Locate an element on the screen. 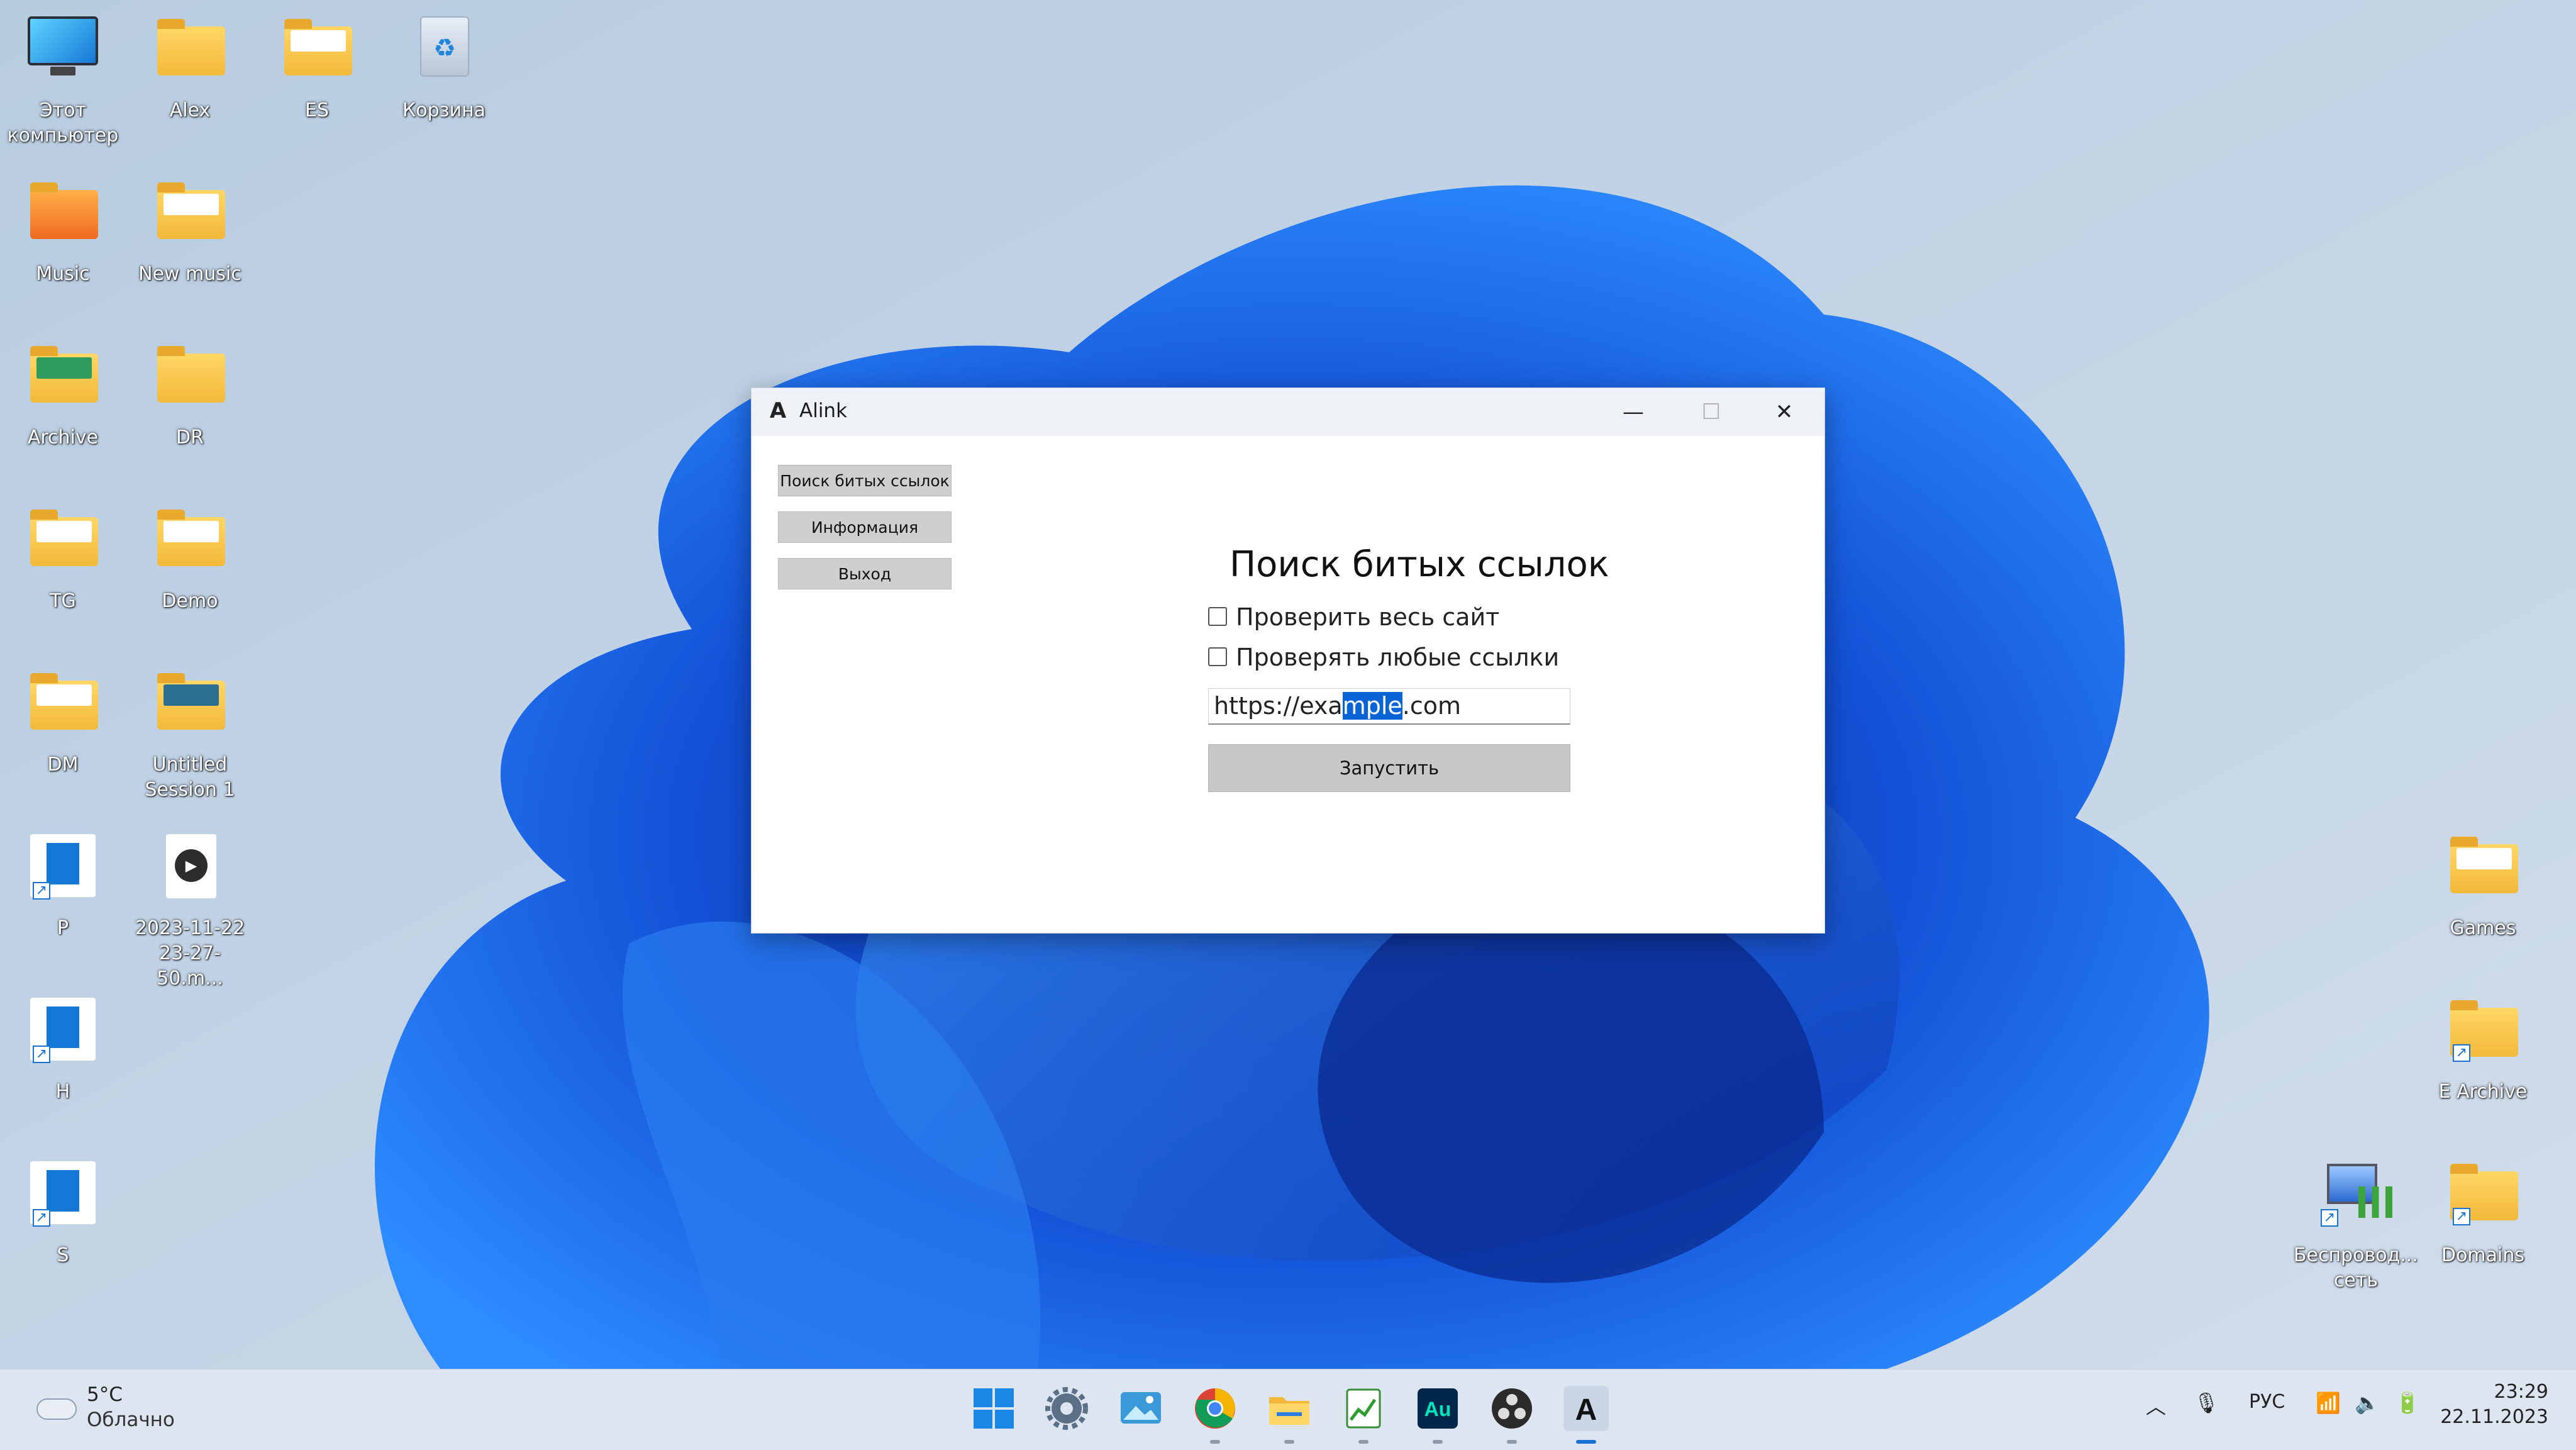 The width and height of the screenshot is (2576, 1450). check-any-links-checkbox is located at coordinates (1217, 657).